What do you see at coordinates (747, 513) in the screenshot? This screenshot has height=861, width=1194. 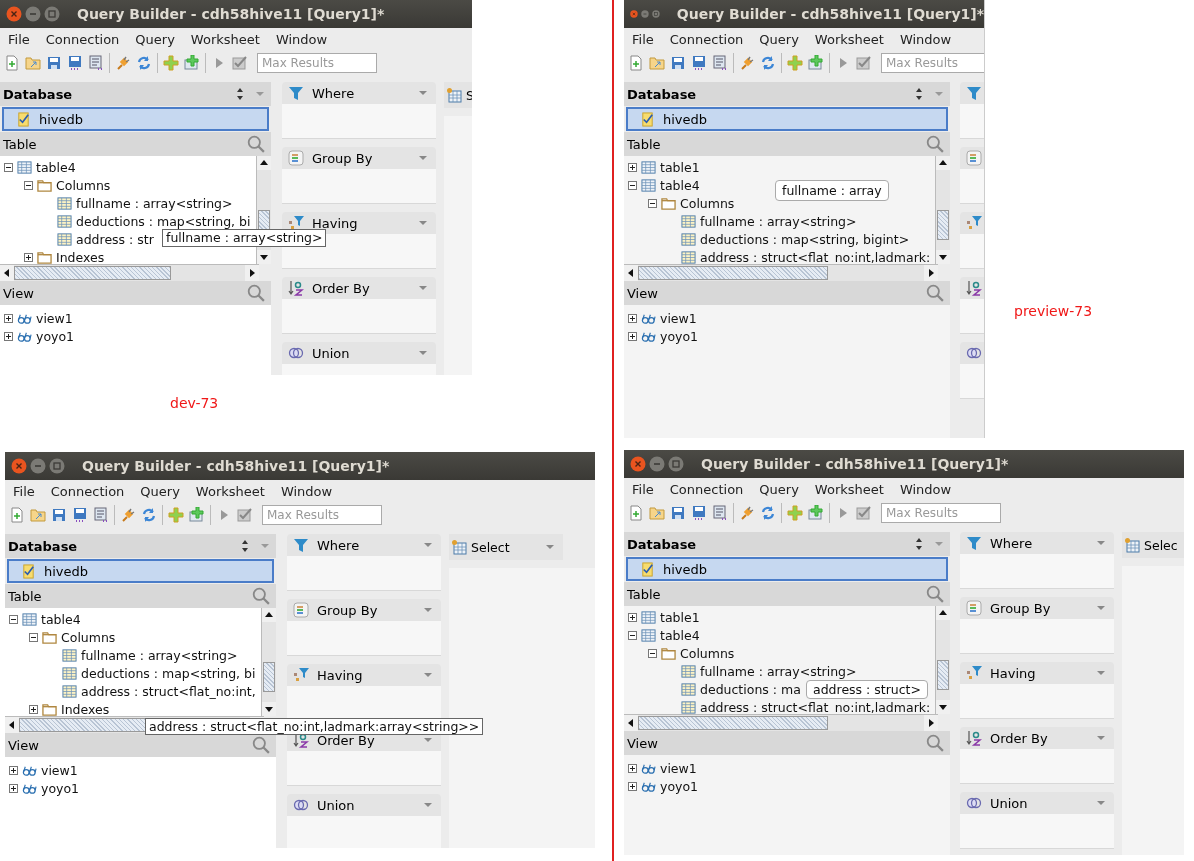 I see `plug-icon` at bounding box center [747, 513].